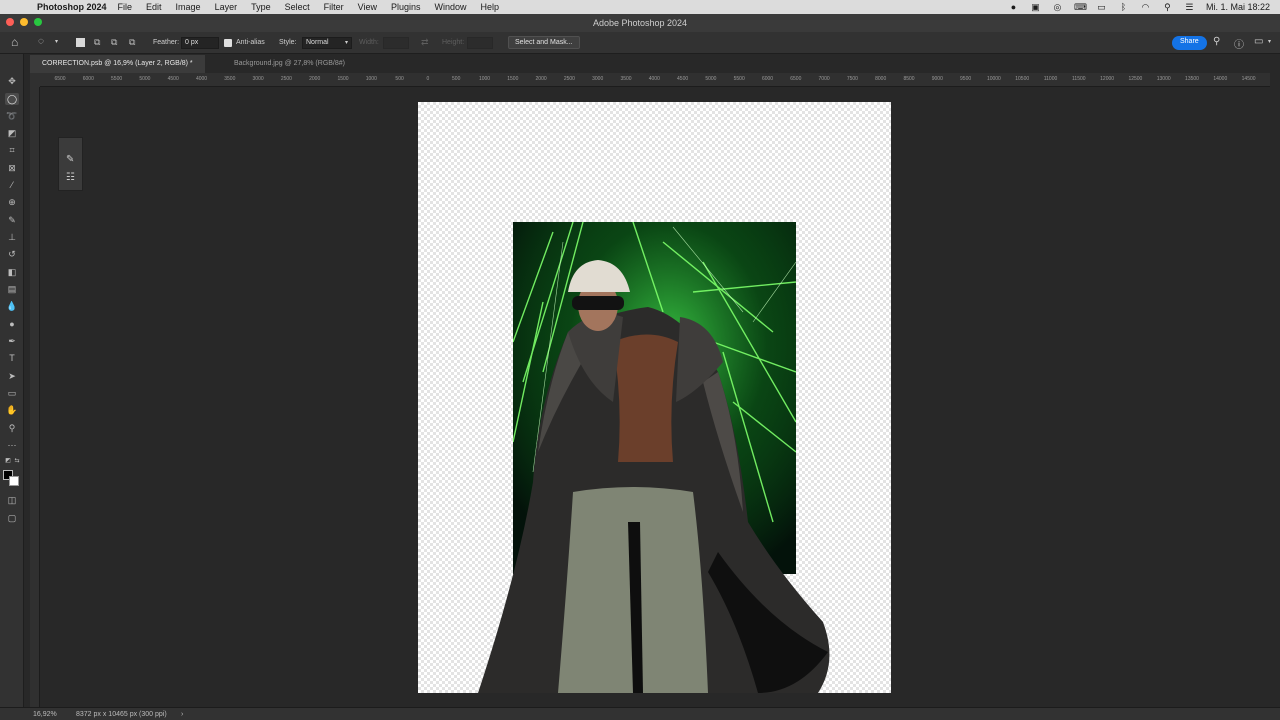 This screenshot has height=720, width=1280. I want to click on background-color-swatch, so click(14, 481).